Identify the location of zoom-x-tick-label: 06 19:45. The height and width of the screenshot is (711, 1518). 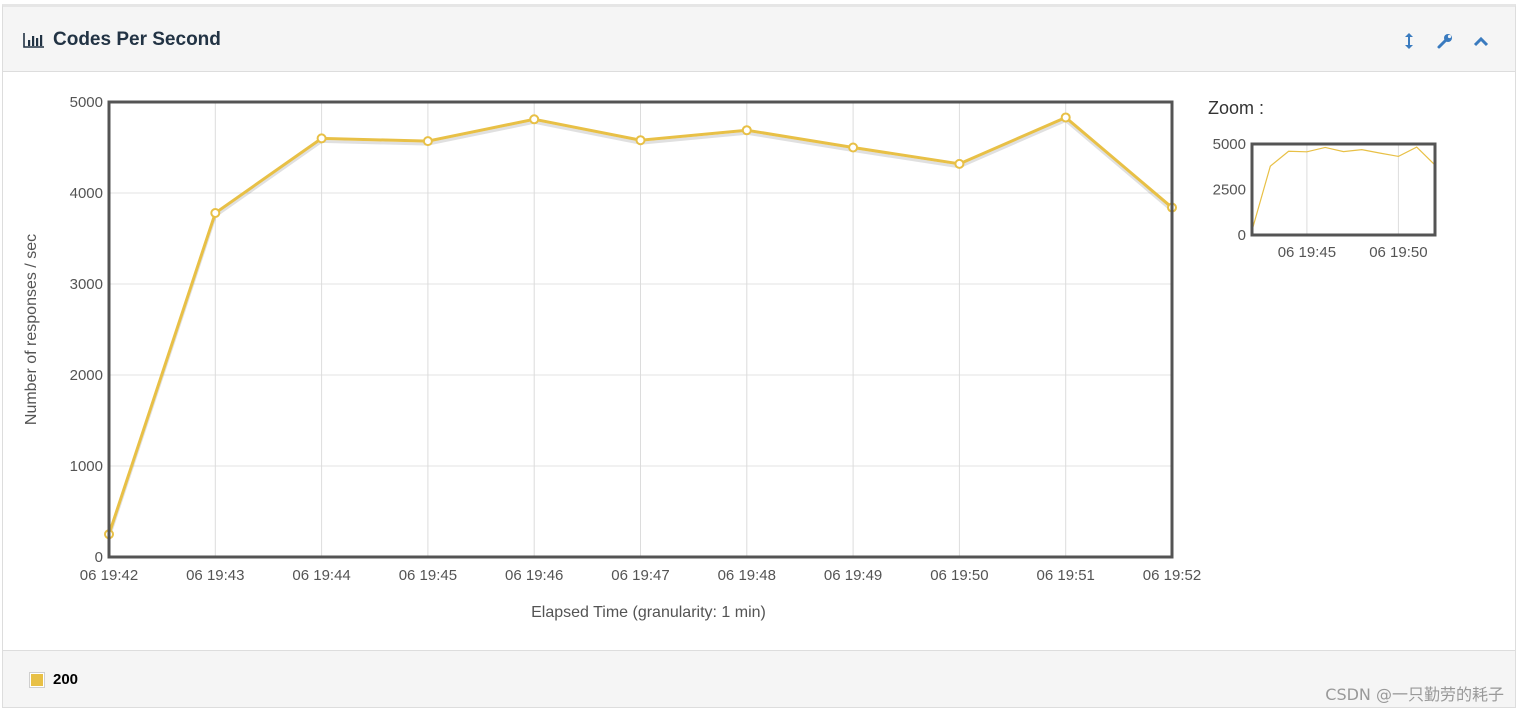
(1307, 252).